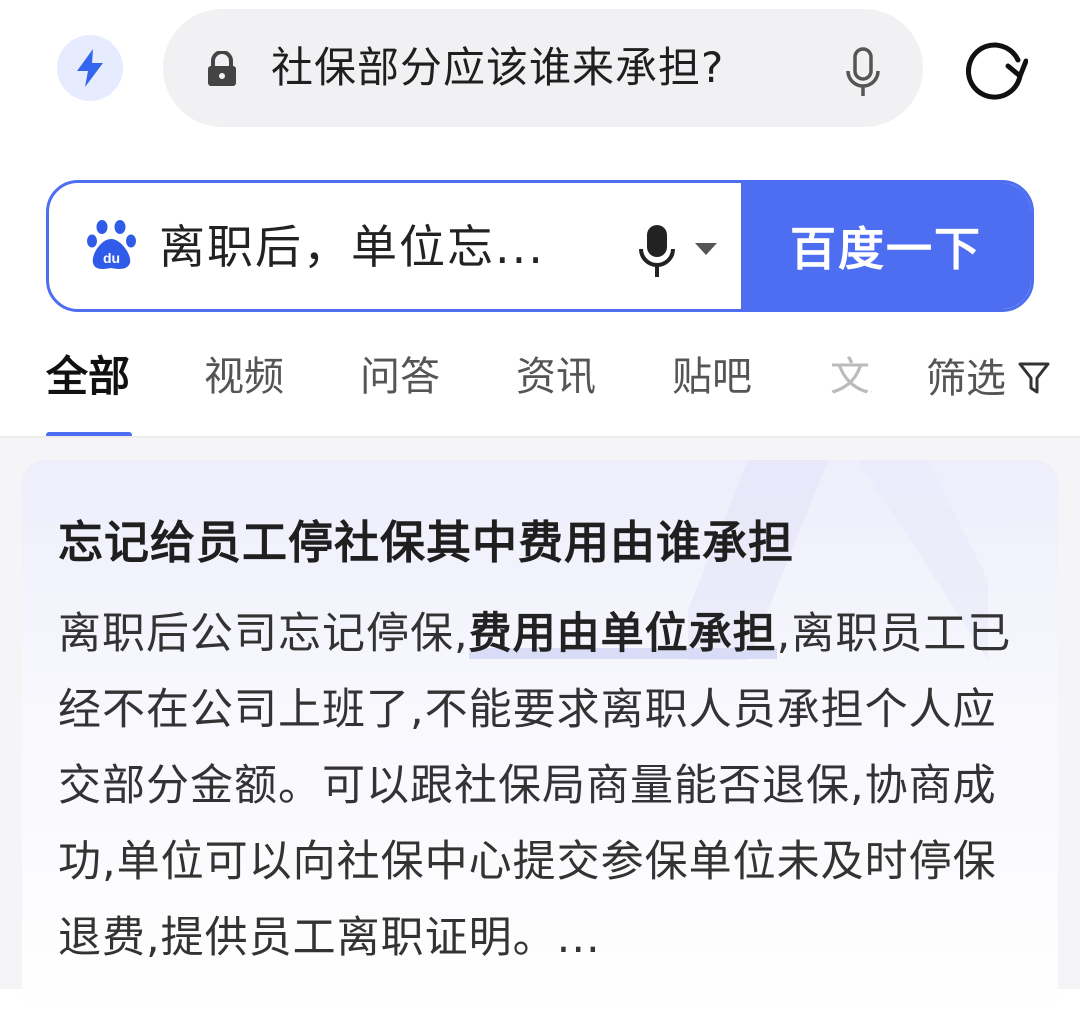  What do you see at coordinates (556, 379) in the screenshot?
I see `tab-news: 资讯` at bounding box center [556, 379].